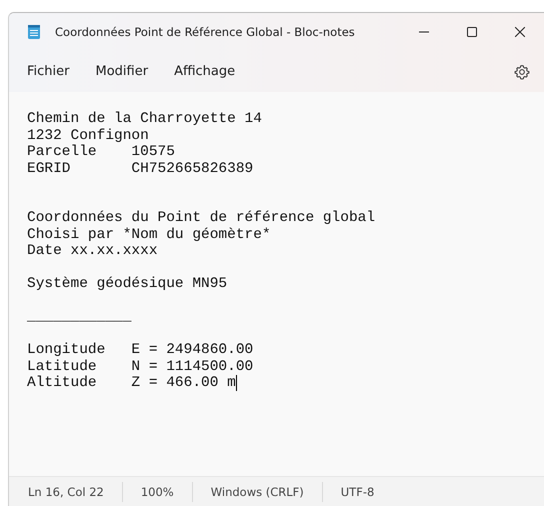  Describe the element at coordinates (205, 32) in the screenshot. I see `window-title: Coordonnées Point de Référence Global - Bloc-notes` at that location.